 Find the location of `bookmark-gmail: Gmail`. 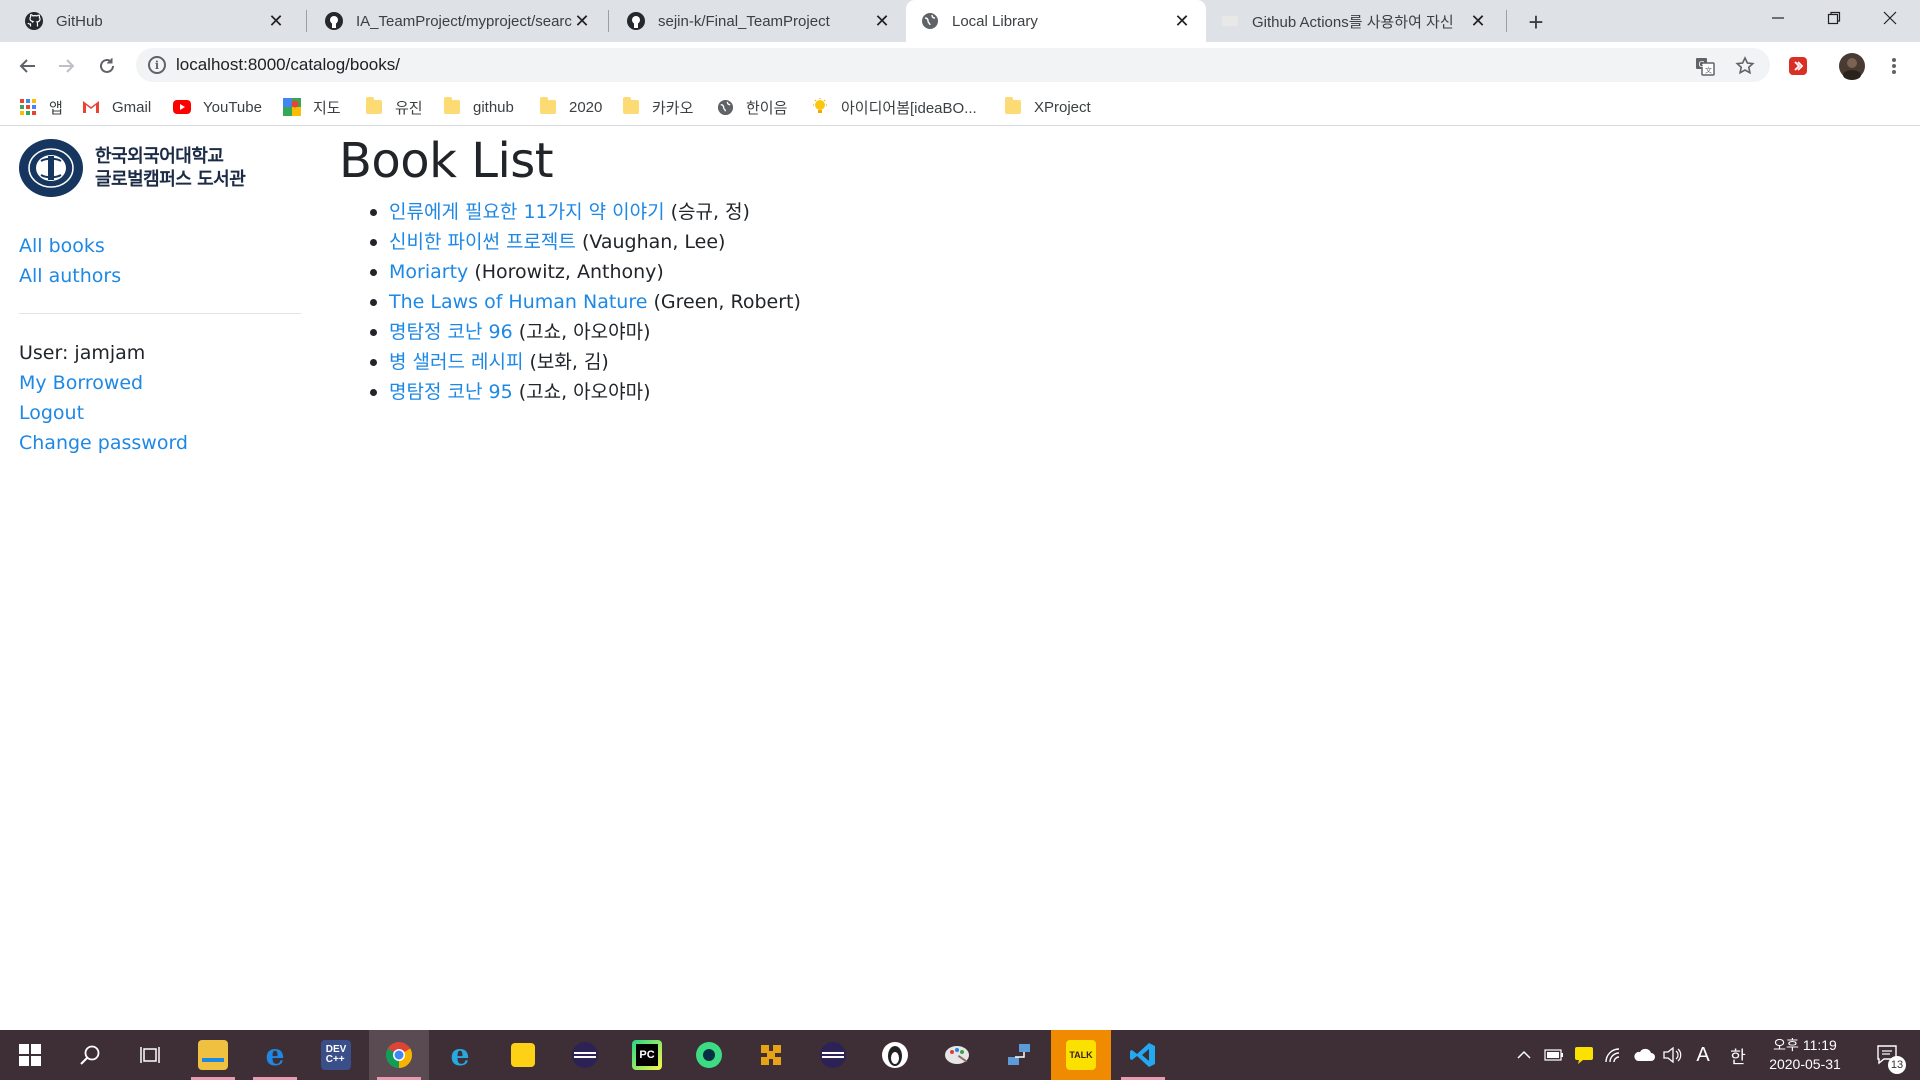

bookmark-gmail: Gmail is located at coordinates (116, 107).